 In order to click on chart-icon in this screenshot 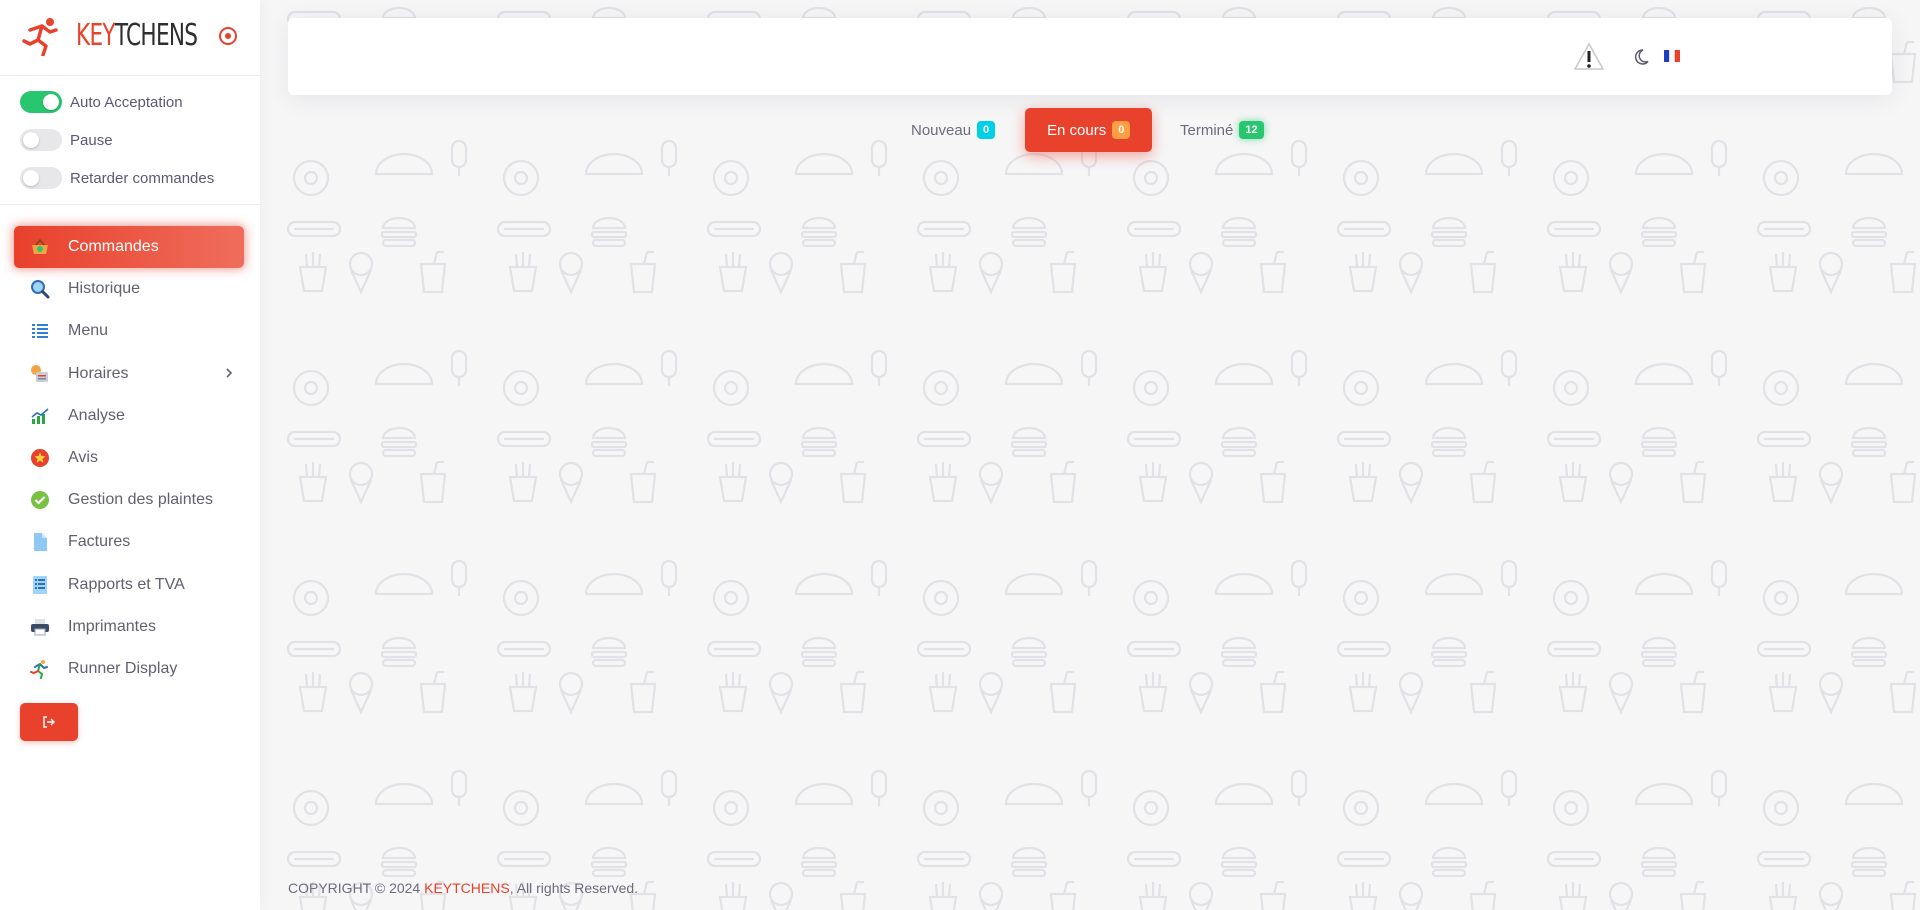, I will do `click(40, 416)`.